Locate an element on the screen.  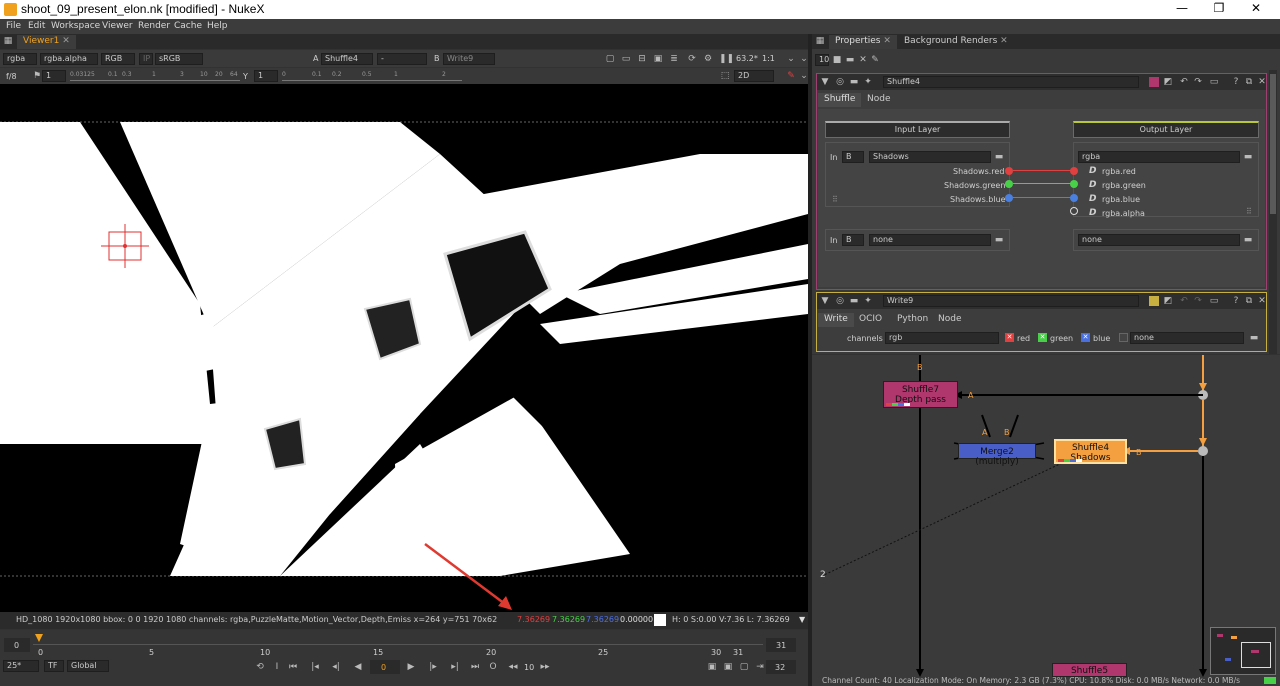
minimap is located at coordinates (1243, 651).